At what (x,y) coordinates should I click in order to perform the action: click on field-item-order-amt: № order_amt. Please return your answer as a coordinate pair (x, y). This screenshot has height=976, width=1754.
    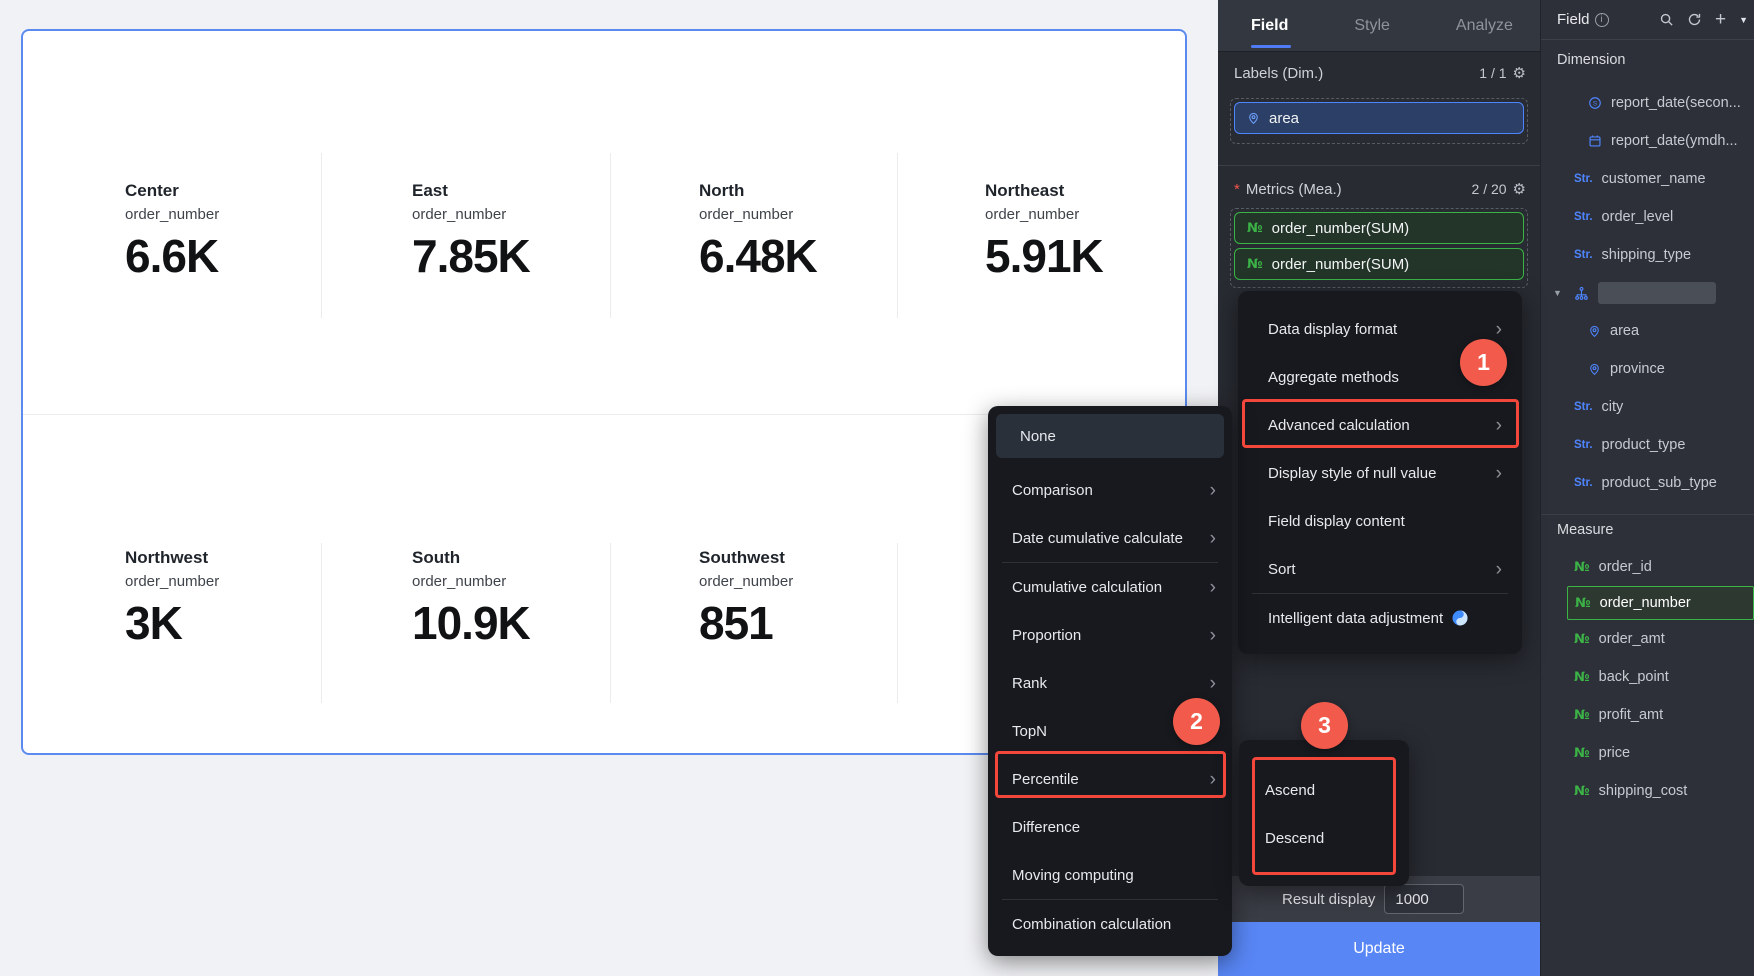
    Looking at the image, I should click on (1647, 639).